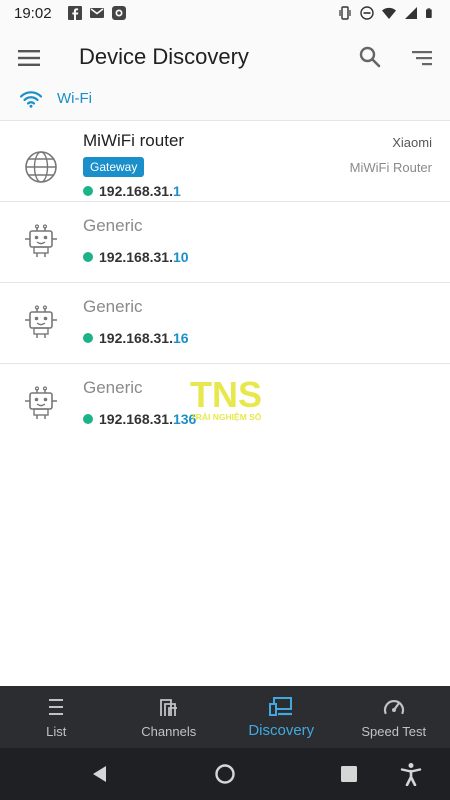 The height and width of the screenshot is (800, 450). What do you see at coordinates (225, 14) in the screenshot?
I see `status-bar: 19:02` at bounding box center [225, 14].